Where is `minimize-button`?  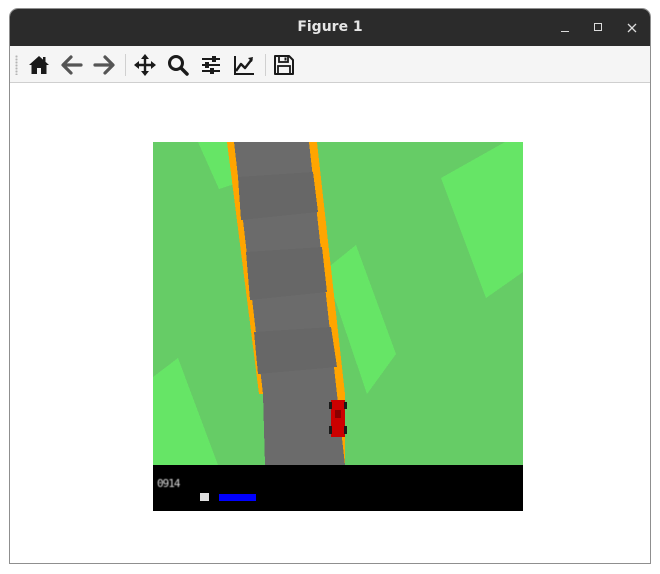 minimize-button is located at coordinates (565, 28).